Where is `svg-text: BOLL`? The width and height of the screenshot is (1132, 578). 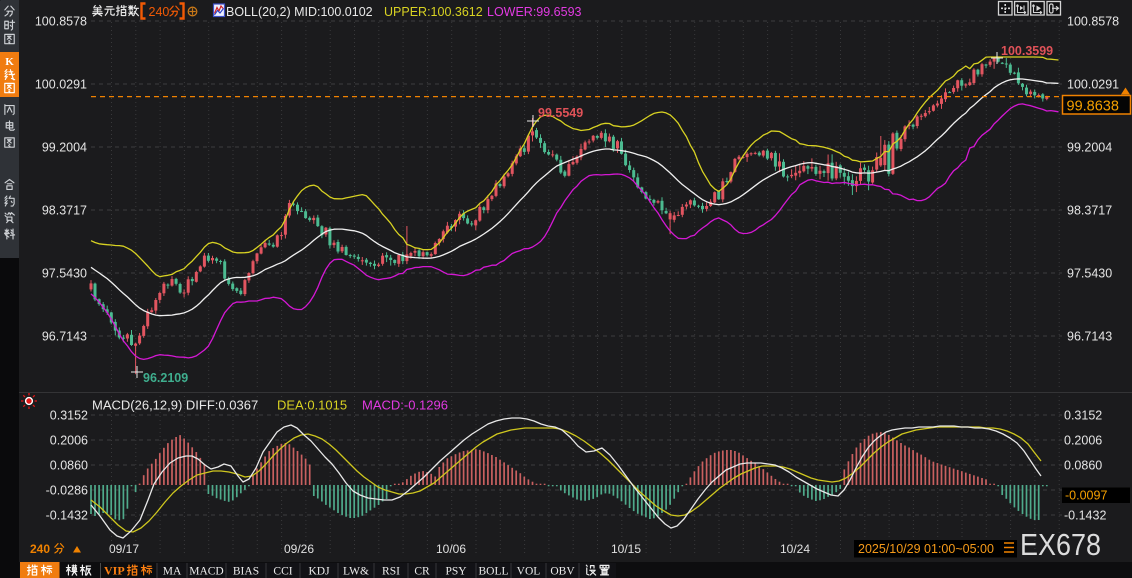 svg-text: BOLL is located at coordinates (493, 572).